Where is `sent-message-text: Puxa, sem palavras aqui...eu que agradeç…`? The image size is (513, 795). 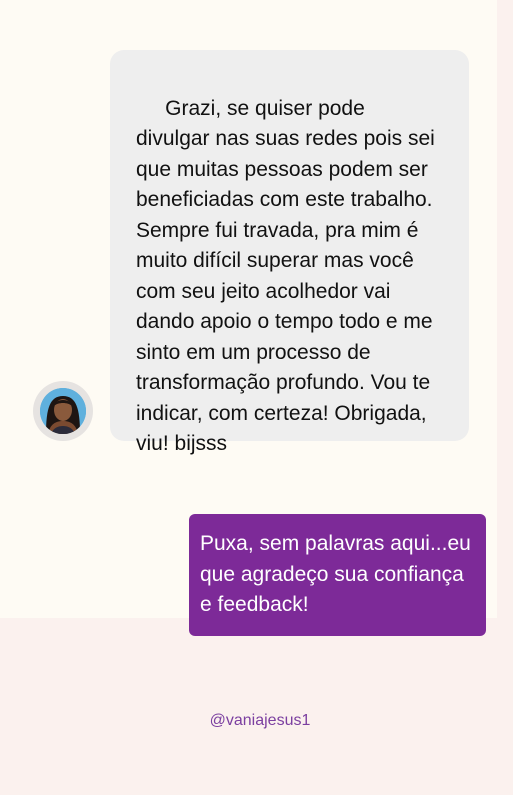
sent-message-text: Puxa, sem palavras aqui...eu que agradeç… is located at coordinates (335, 574).